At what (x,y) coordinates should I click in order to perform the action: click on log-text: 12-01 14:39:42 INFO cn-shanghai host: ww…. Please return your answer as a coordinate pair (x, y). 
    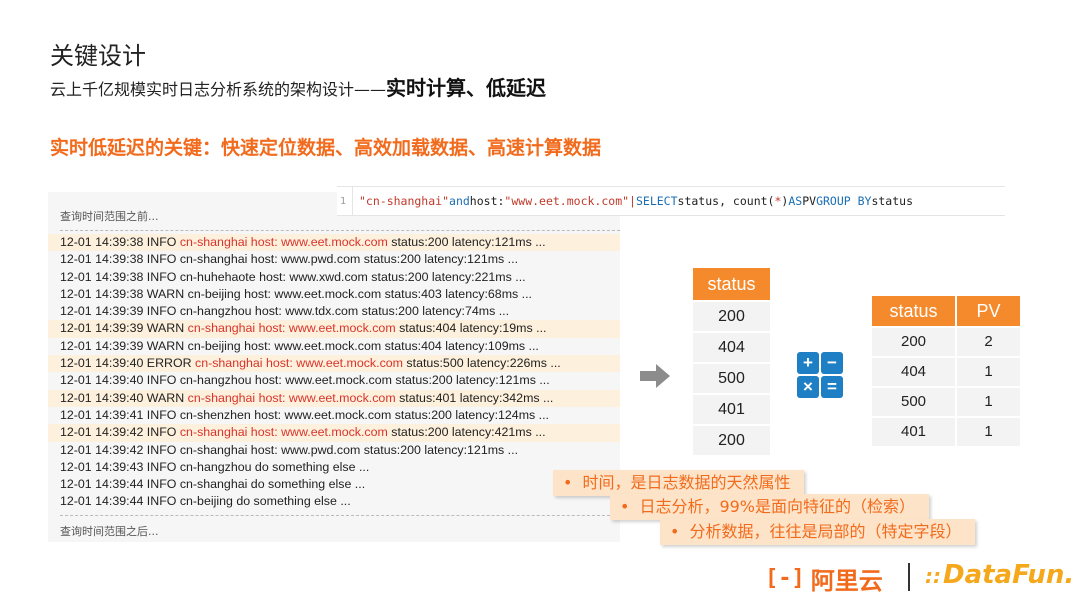
    Looking at the image, I should click on (289, 449).